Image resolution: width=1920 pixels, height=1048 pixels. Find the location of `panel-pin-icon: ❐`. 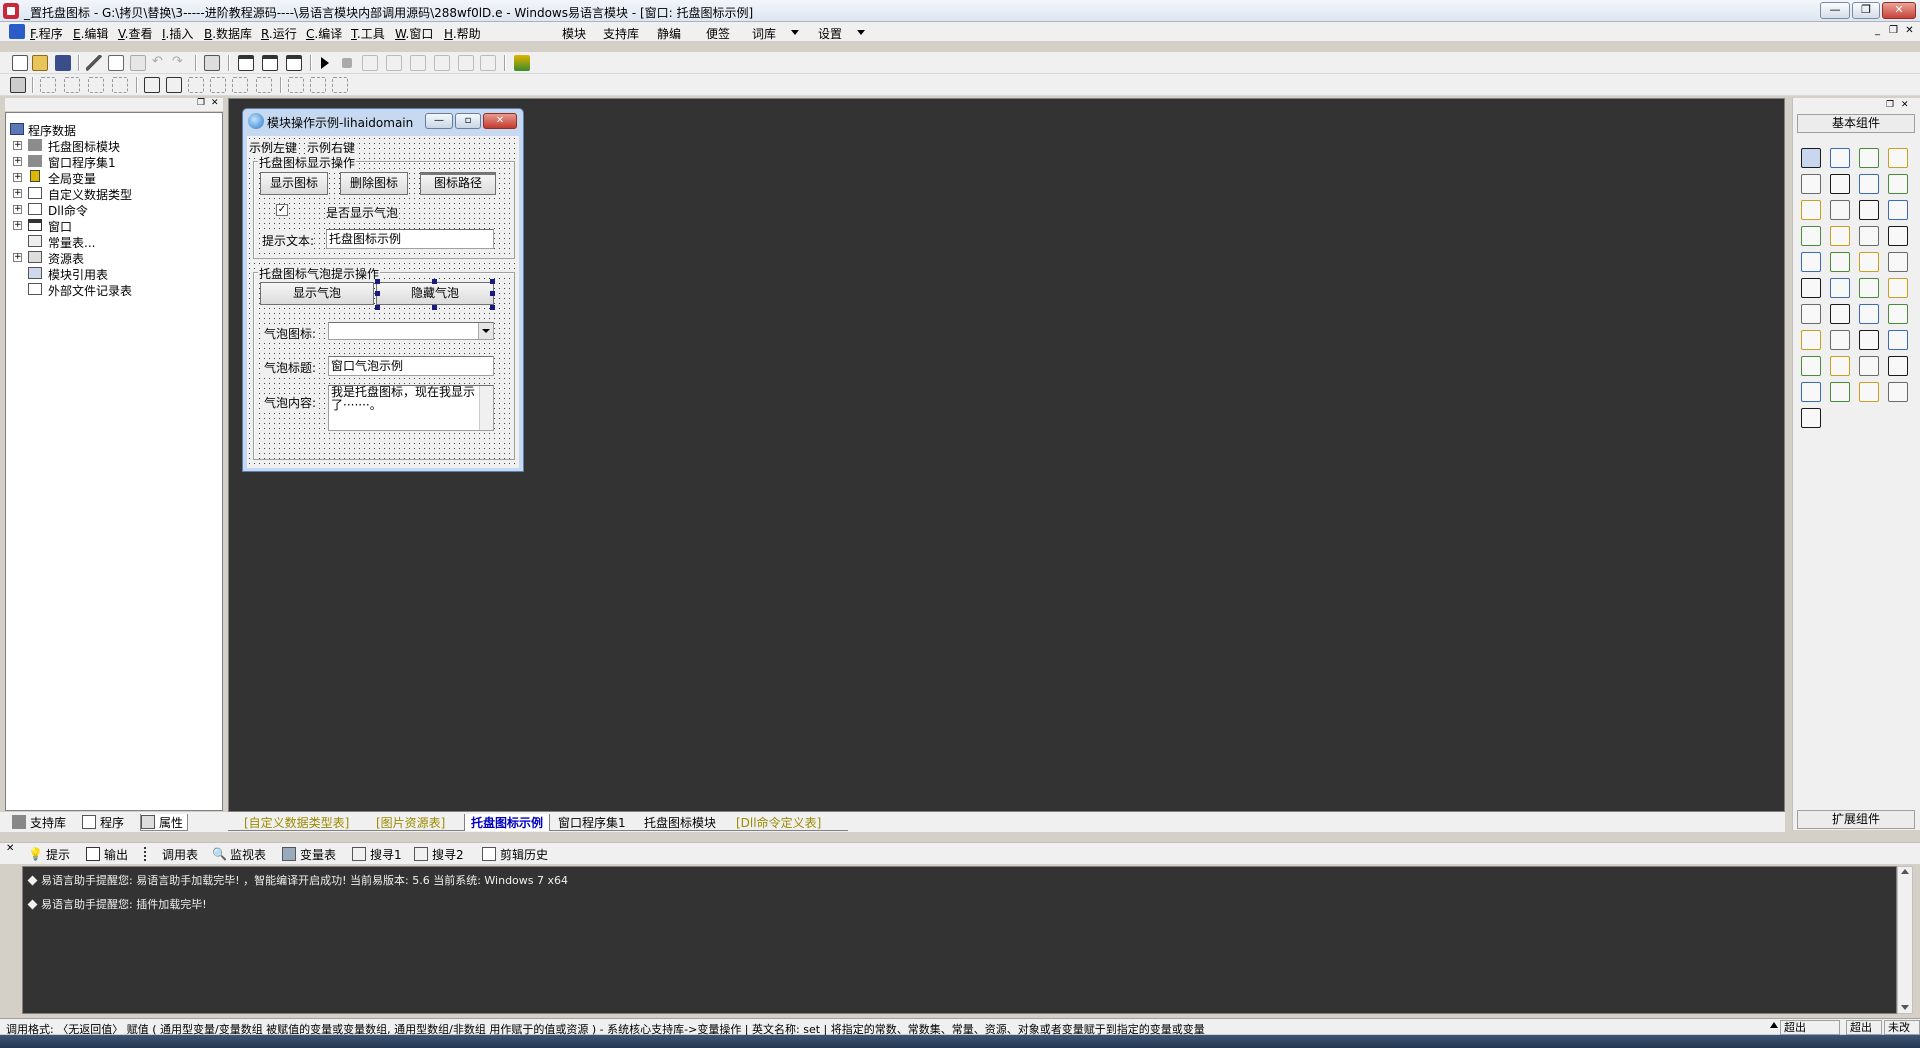

panel-pin-icon: ❐ is located at coordinates (1890, 105).